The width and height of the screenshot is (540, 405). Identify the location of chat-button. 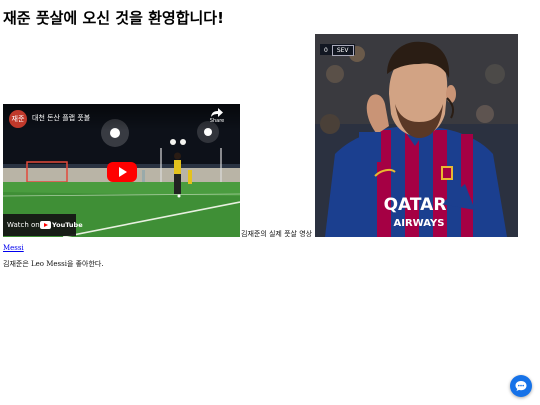
(521, 386).